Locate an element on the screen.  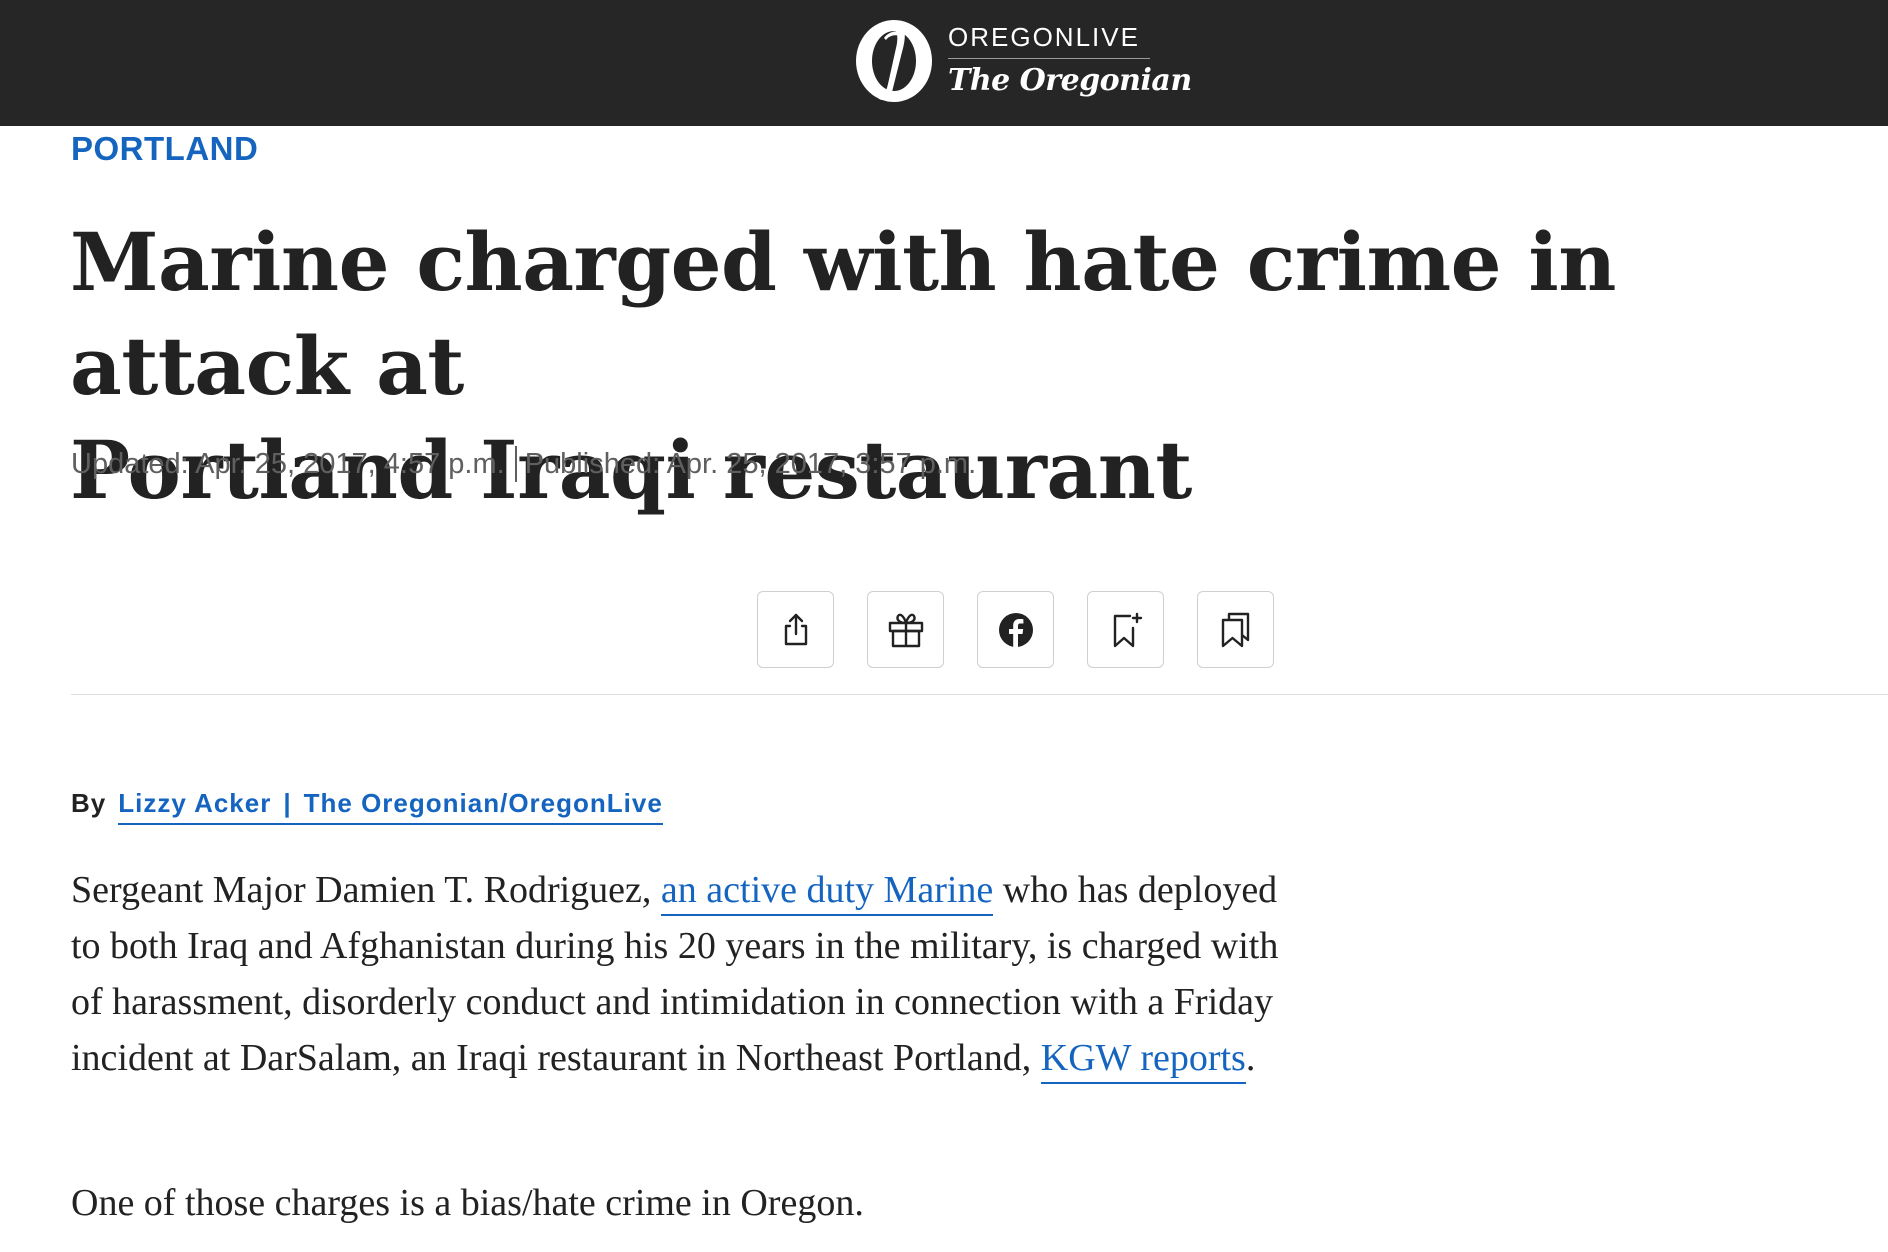
byline: By Lizzy Acker | The Oregonian/OregonLive is located at coordinates (367, 806).